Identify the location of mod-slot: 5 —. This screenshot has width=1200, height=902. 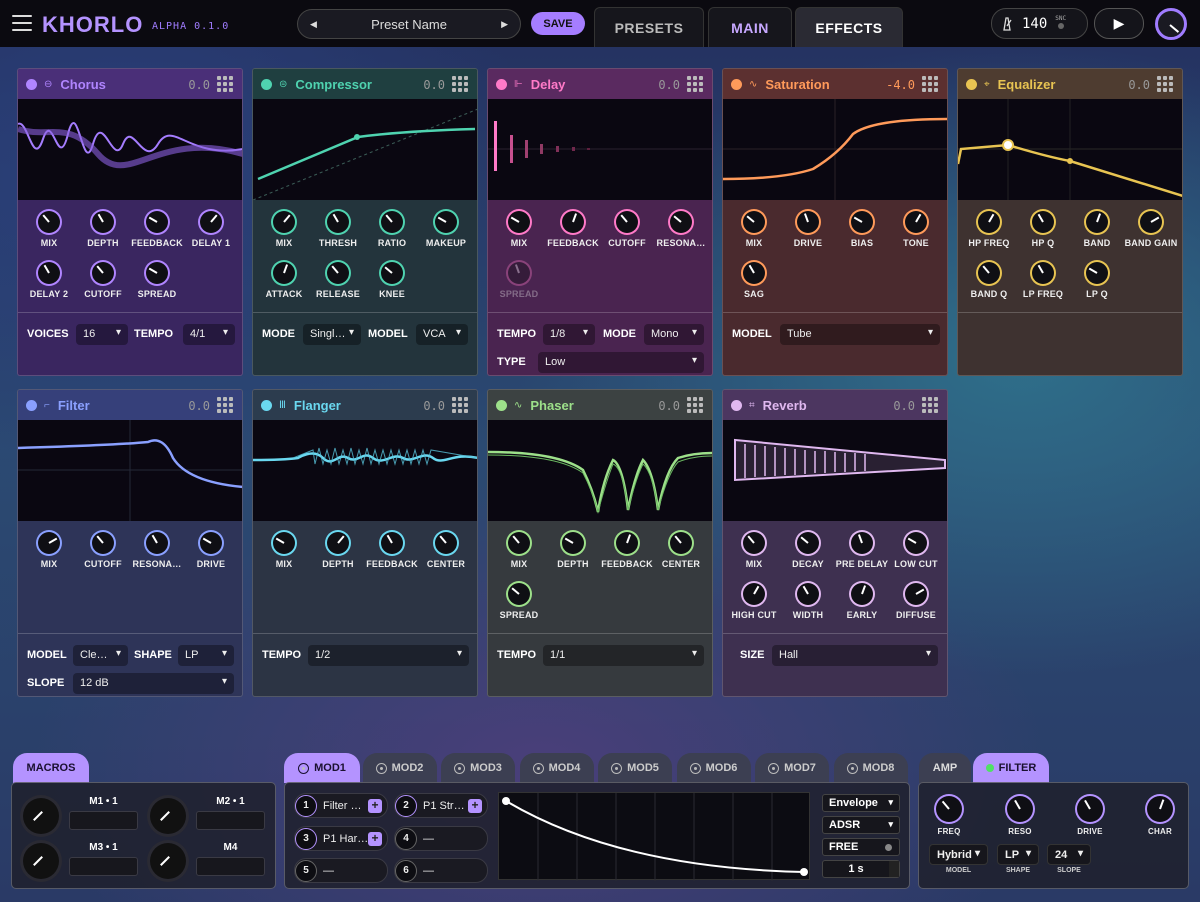
(341, 870).